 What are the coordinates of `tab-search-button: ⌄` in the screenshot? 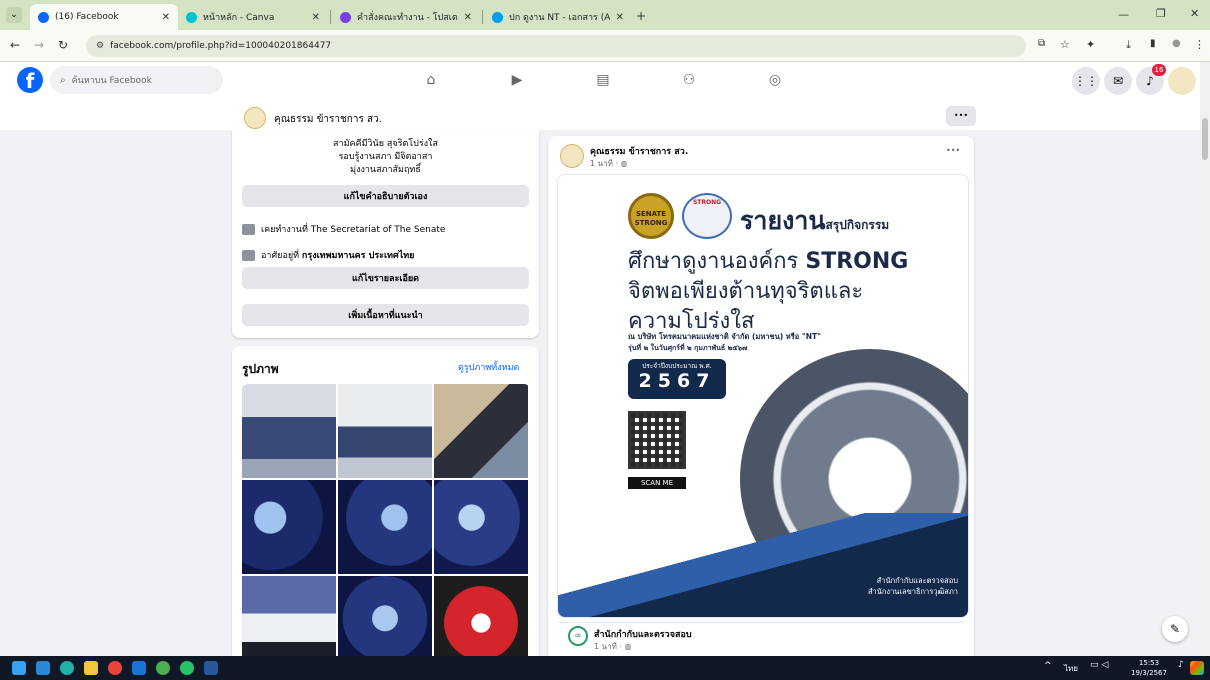 It's located at (14, 15).